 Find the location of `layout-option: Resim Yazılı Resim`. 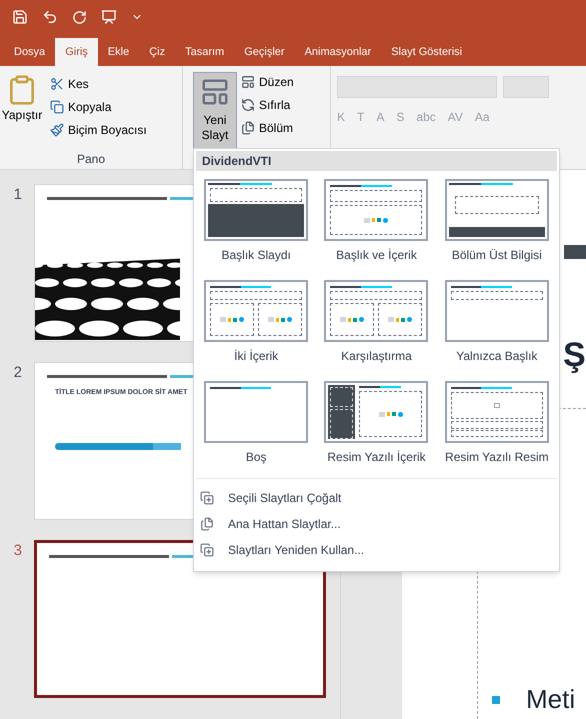

layout-option: Resim Yazılı Resim is located at coordinates (497, 457).